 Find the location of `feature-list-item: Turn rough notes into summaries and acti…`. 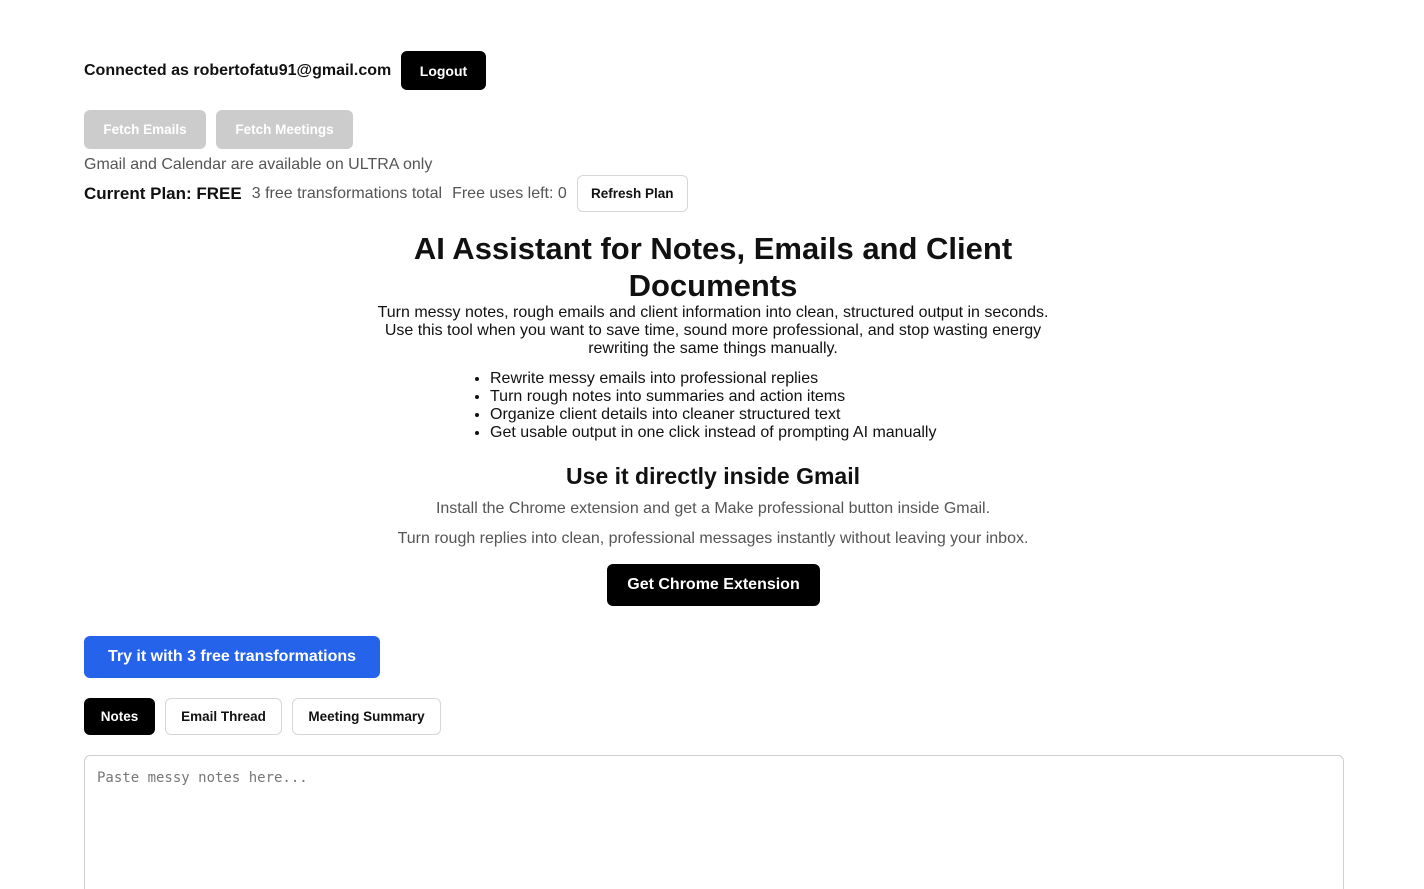

feature-list-item: Turn rough notes into summaries and acti… is located at coordinates (713, 397).